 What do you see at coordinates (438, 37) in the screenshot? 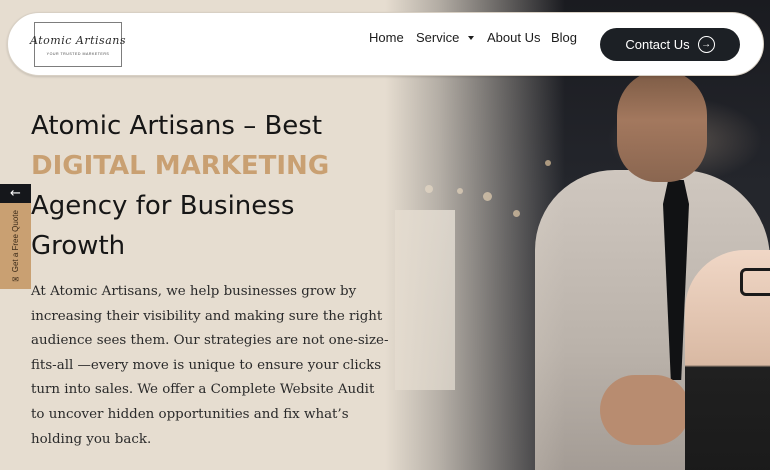
I see `nav-service-label: Service` at bounding box center [438, 37].